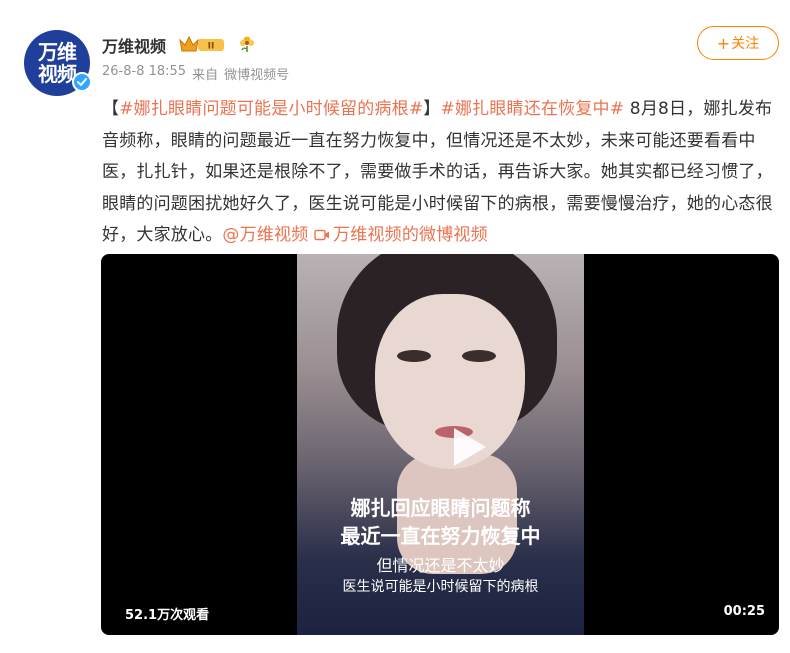 This screenshot has width=790, height=653. What do you see at coordinates (144, 73) in the screenshot?
I see `post-time: 26-8-8 18:55` at bounding box center [144, 73].